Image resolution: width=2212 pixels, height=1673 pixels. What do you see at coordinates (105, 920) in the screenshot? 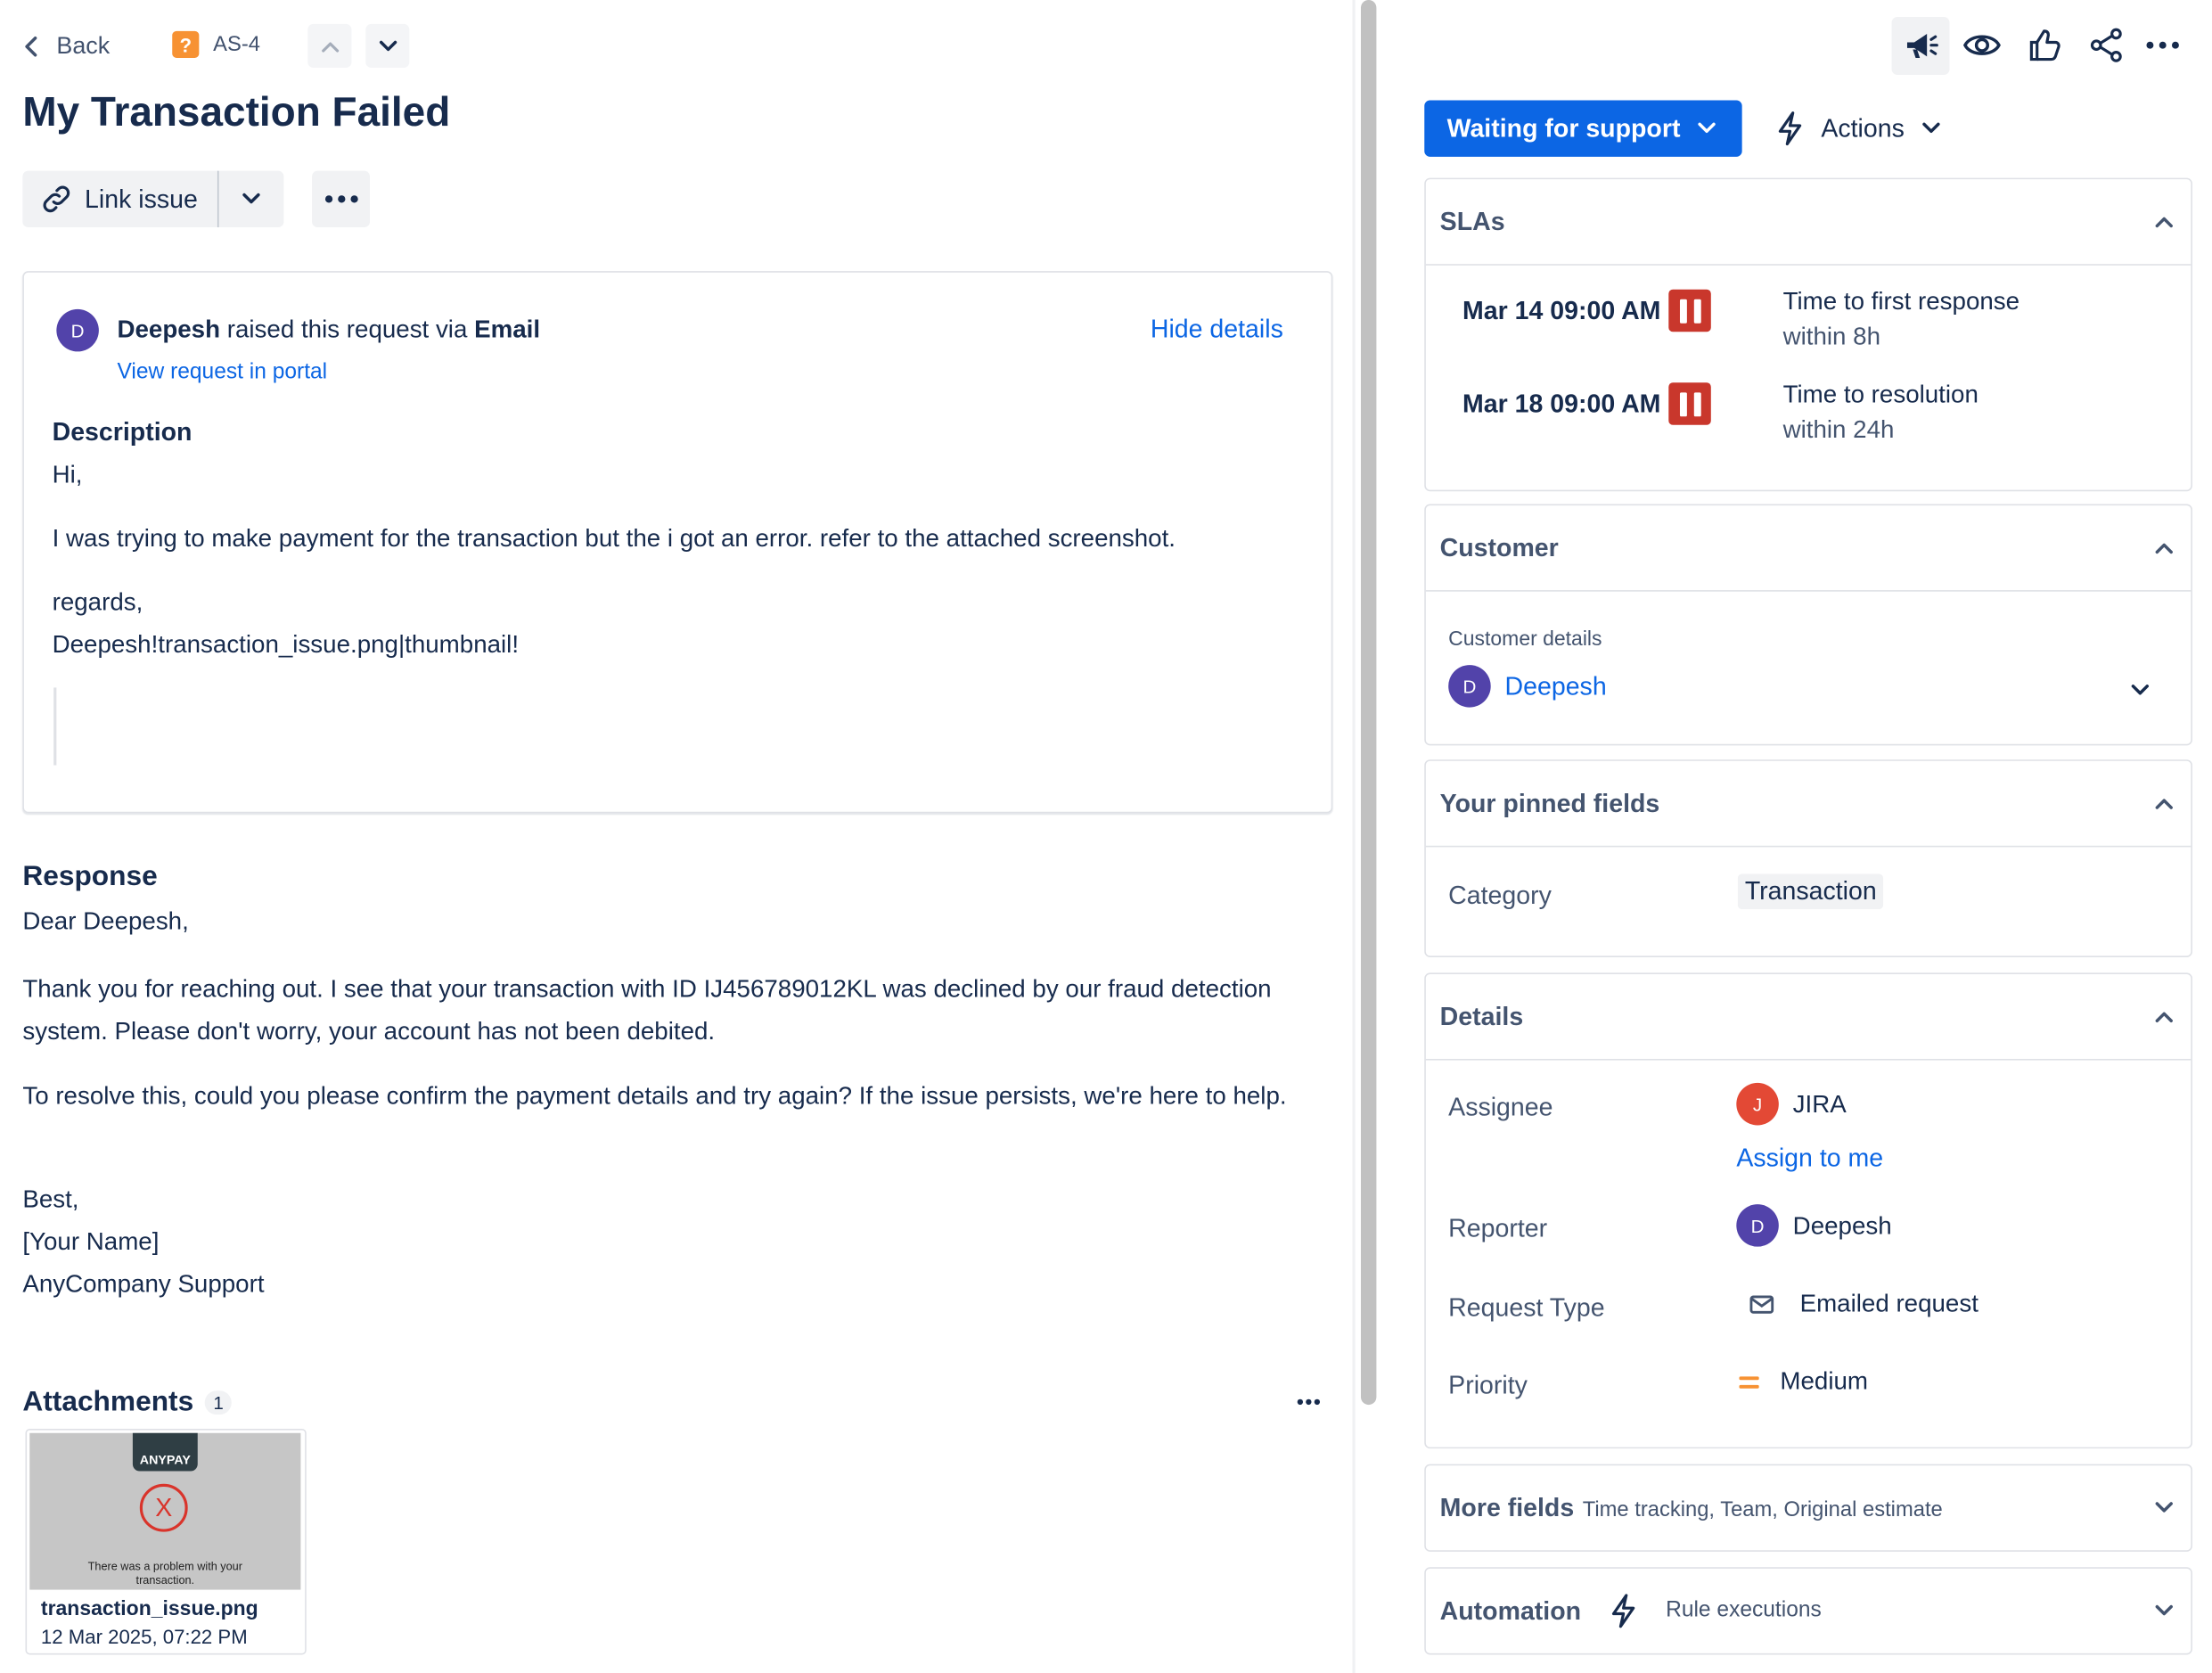
I see `response-greeting: Dear Deepesh,` at bounding box center [105, 920].